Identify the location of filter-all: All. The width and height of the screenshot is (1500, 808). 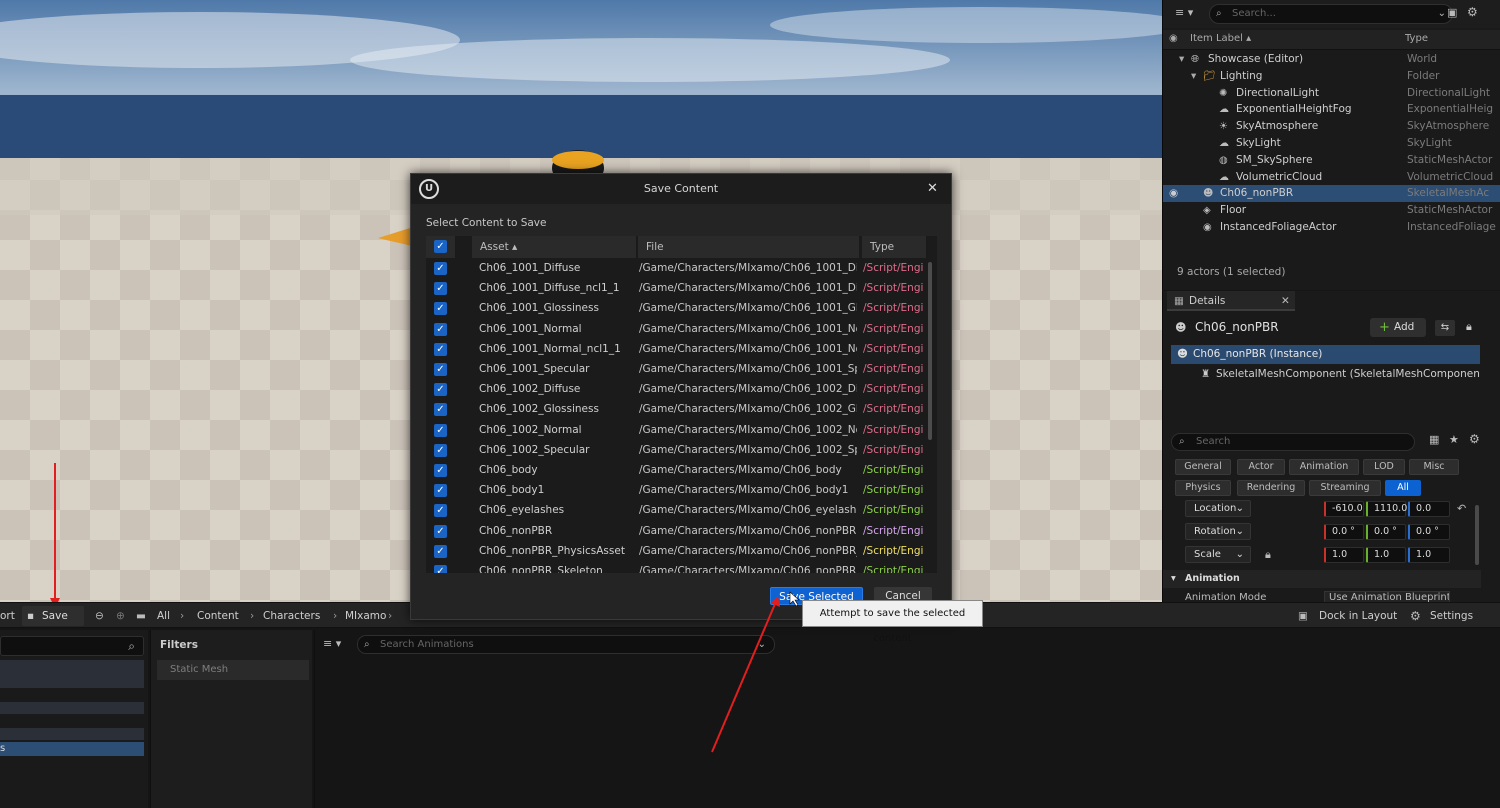
(1403, 488).